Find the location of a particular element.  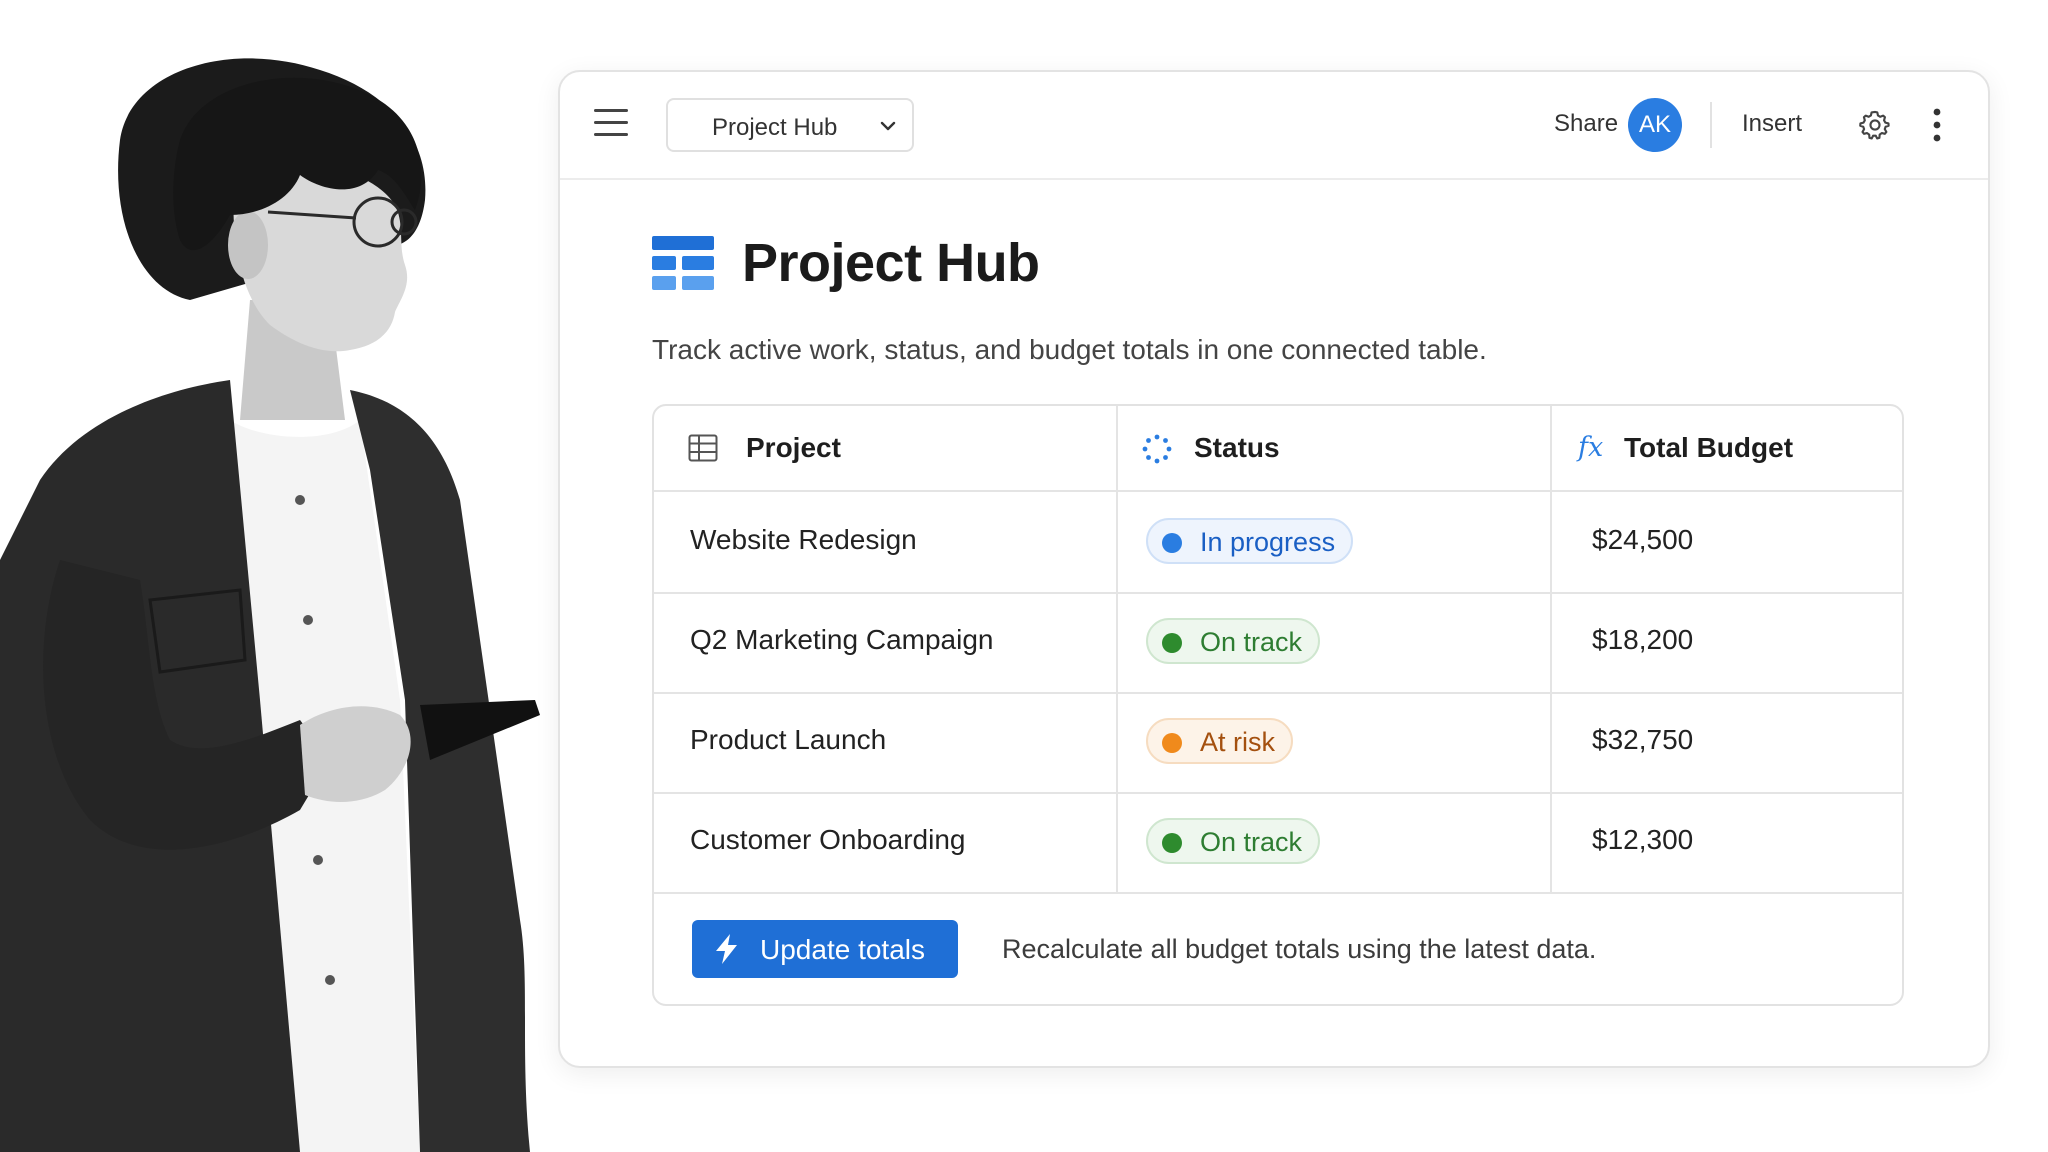

column-header-project: Project is located at coordinates (885, 448).